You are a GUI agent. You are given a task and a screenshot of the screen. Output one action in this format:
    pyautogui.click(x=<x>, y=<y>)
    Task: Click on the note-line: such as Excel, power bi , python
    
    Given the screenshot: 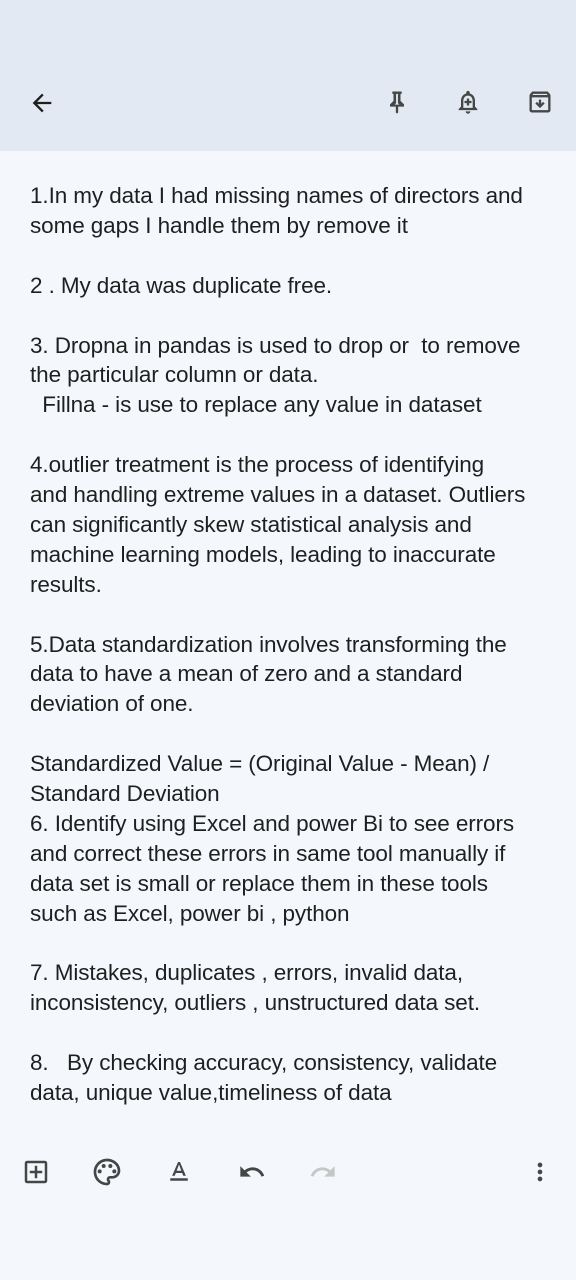 What is the action you would take?
    pyautogui.click(x=190, y=913)
    